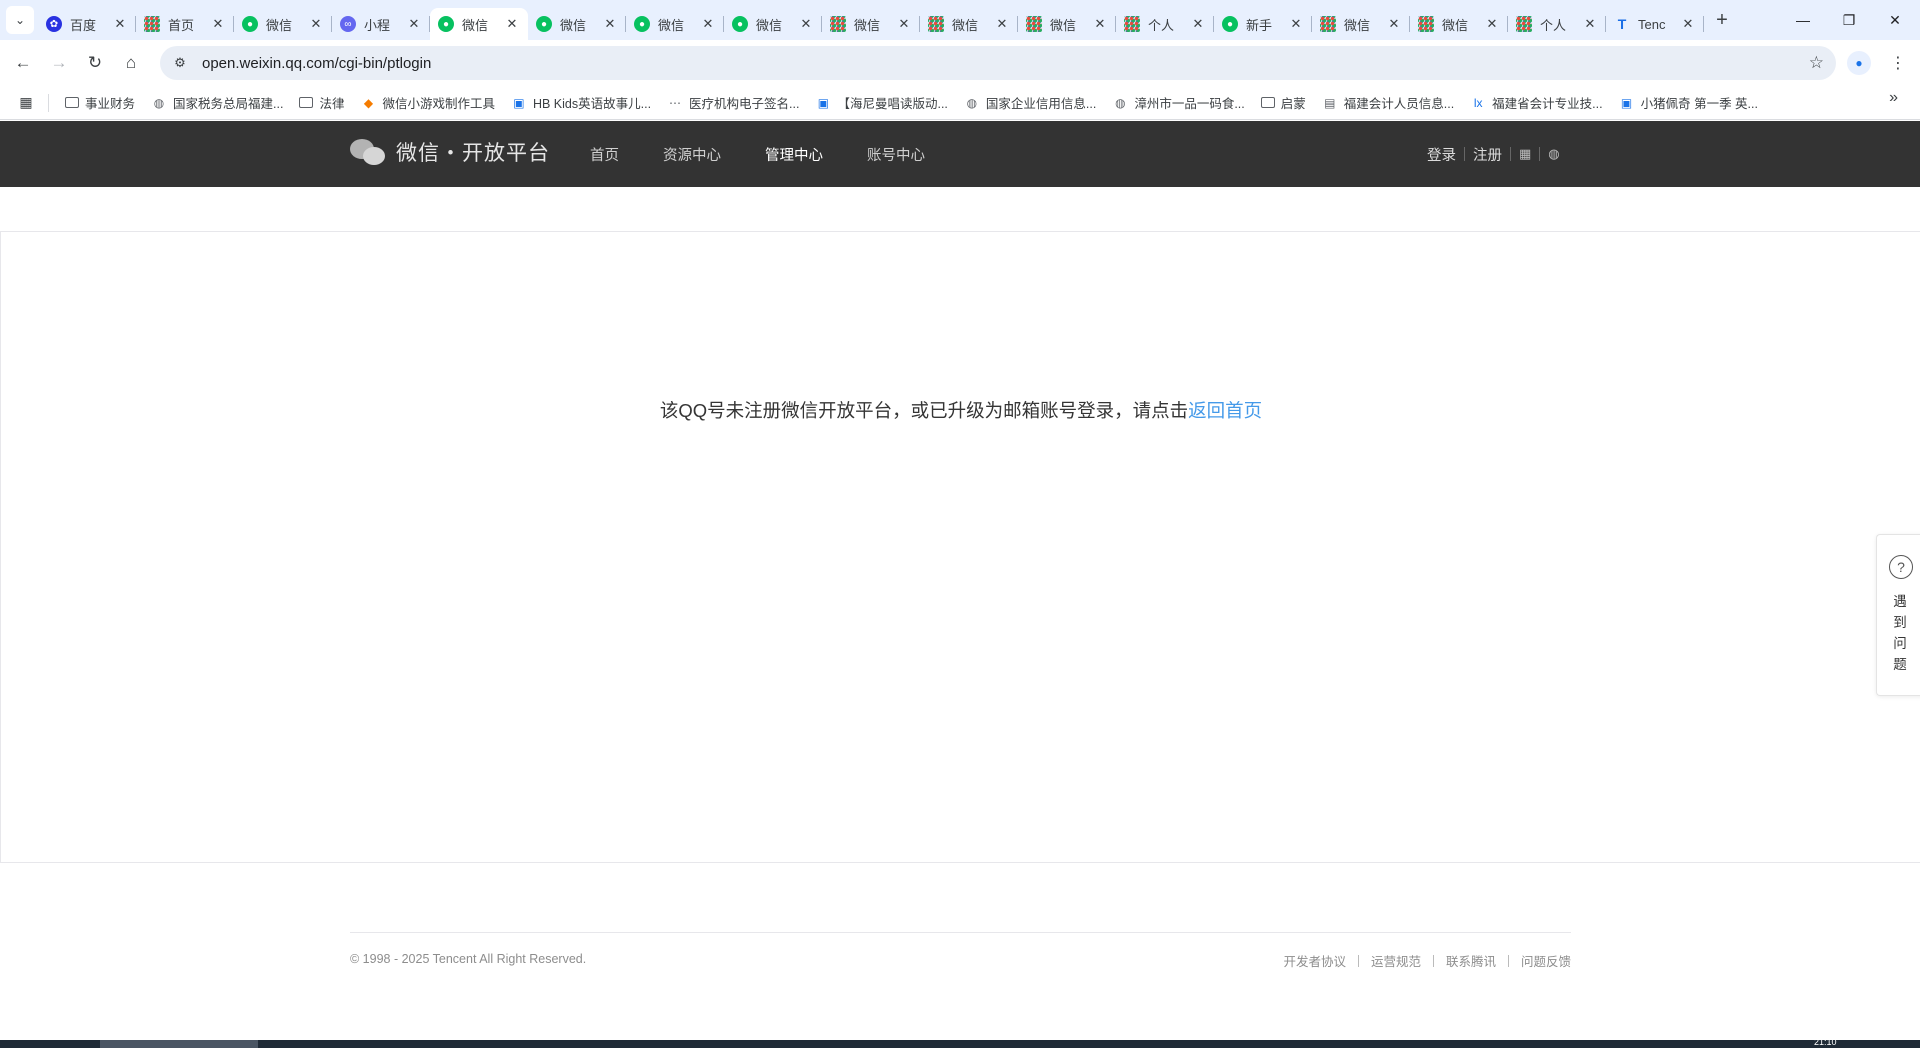 Image resolution: width=1920 pixels, height=1048 pixels. What do you see at coordinates (794, 154) in the screenshot?
I see `nav-item: 管理中心` at bounding box center [794, 154].